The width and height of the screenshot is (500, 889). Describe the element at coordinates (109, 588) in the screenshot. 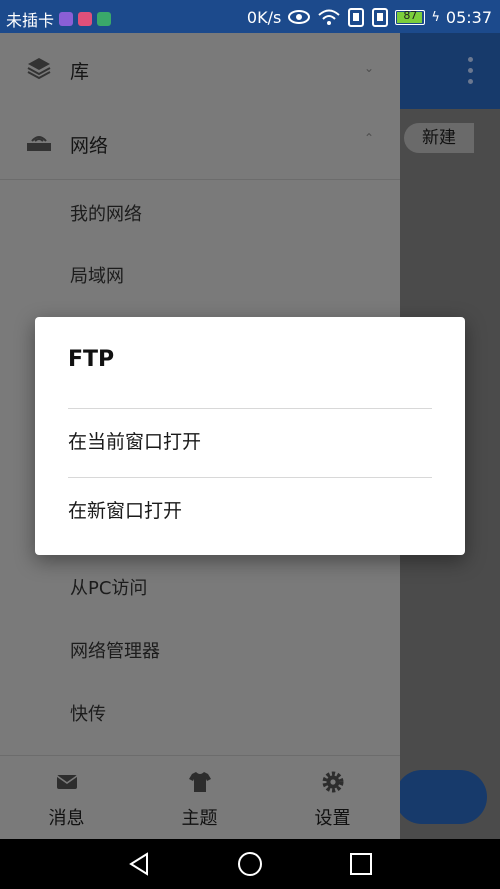

I see `network-item-label: 从PC访问` at that location.